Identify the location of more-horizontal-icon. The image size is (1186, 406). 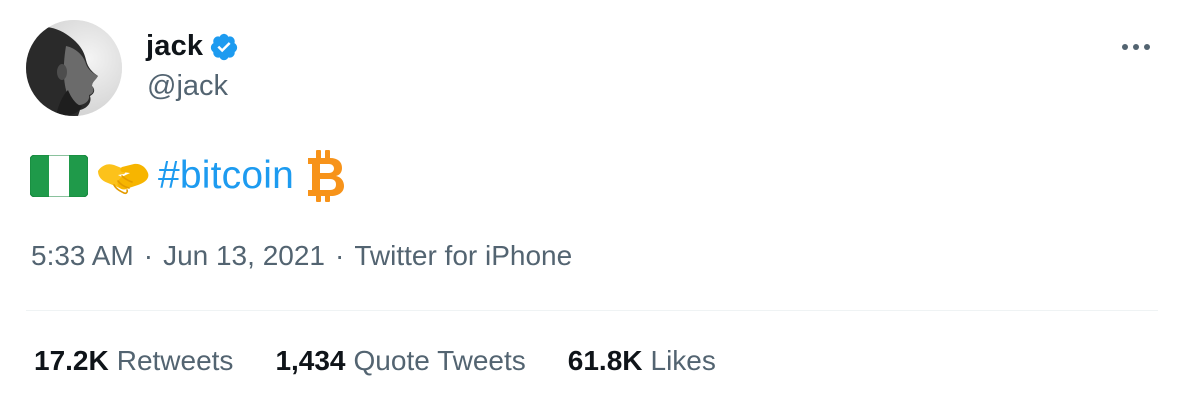
(1136, 47).